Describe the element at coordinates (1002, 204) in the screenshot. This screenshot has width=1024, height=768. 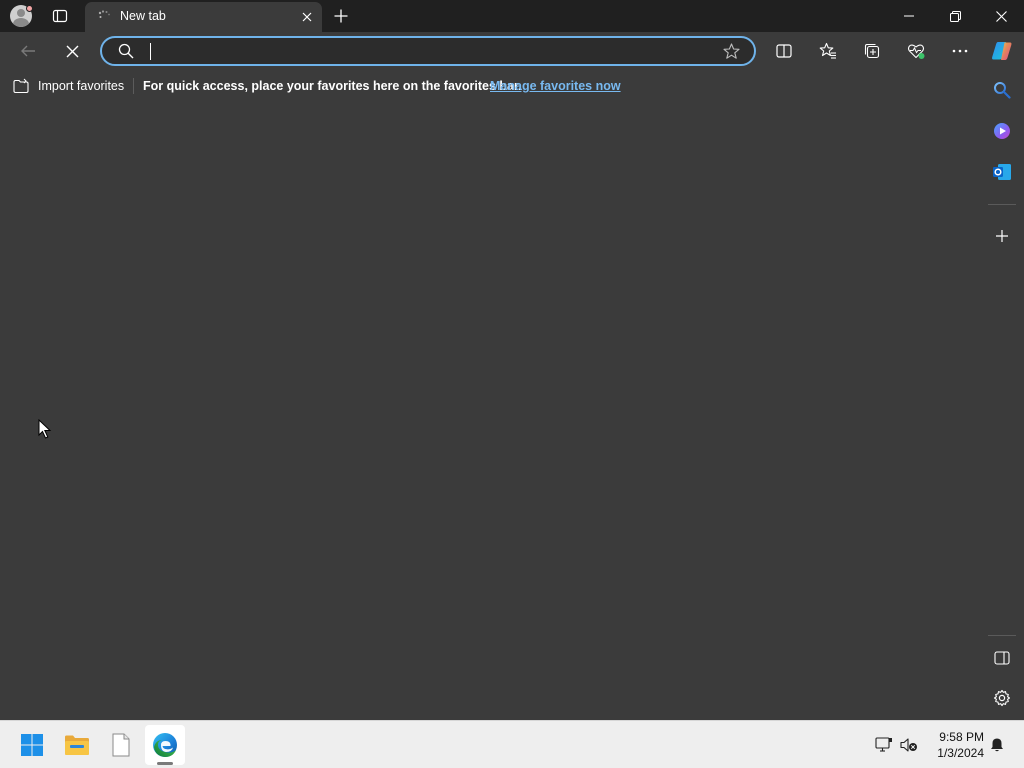
I see `sidebar-divider` at that location.